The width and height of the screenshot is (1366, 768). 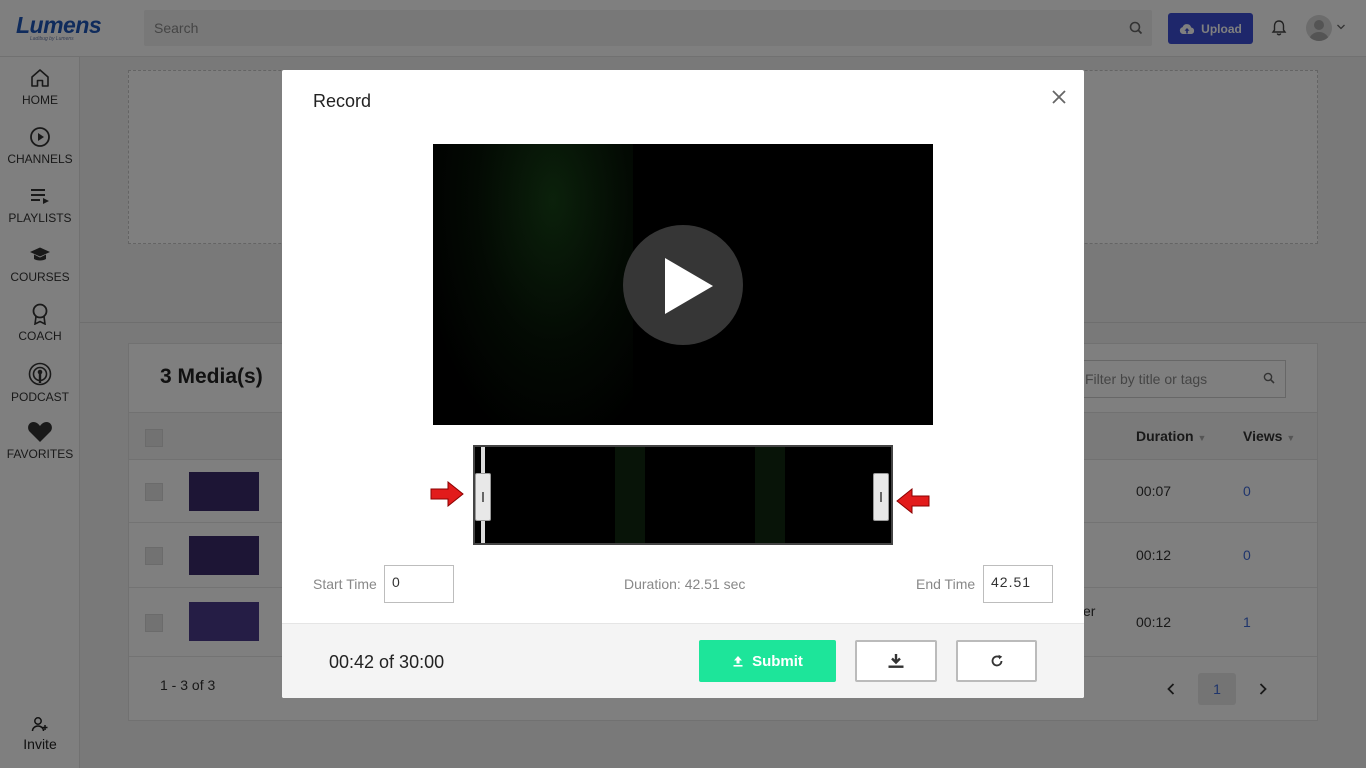 I want to click on download-icon, so click(x=896, y=661).